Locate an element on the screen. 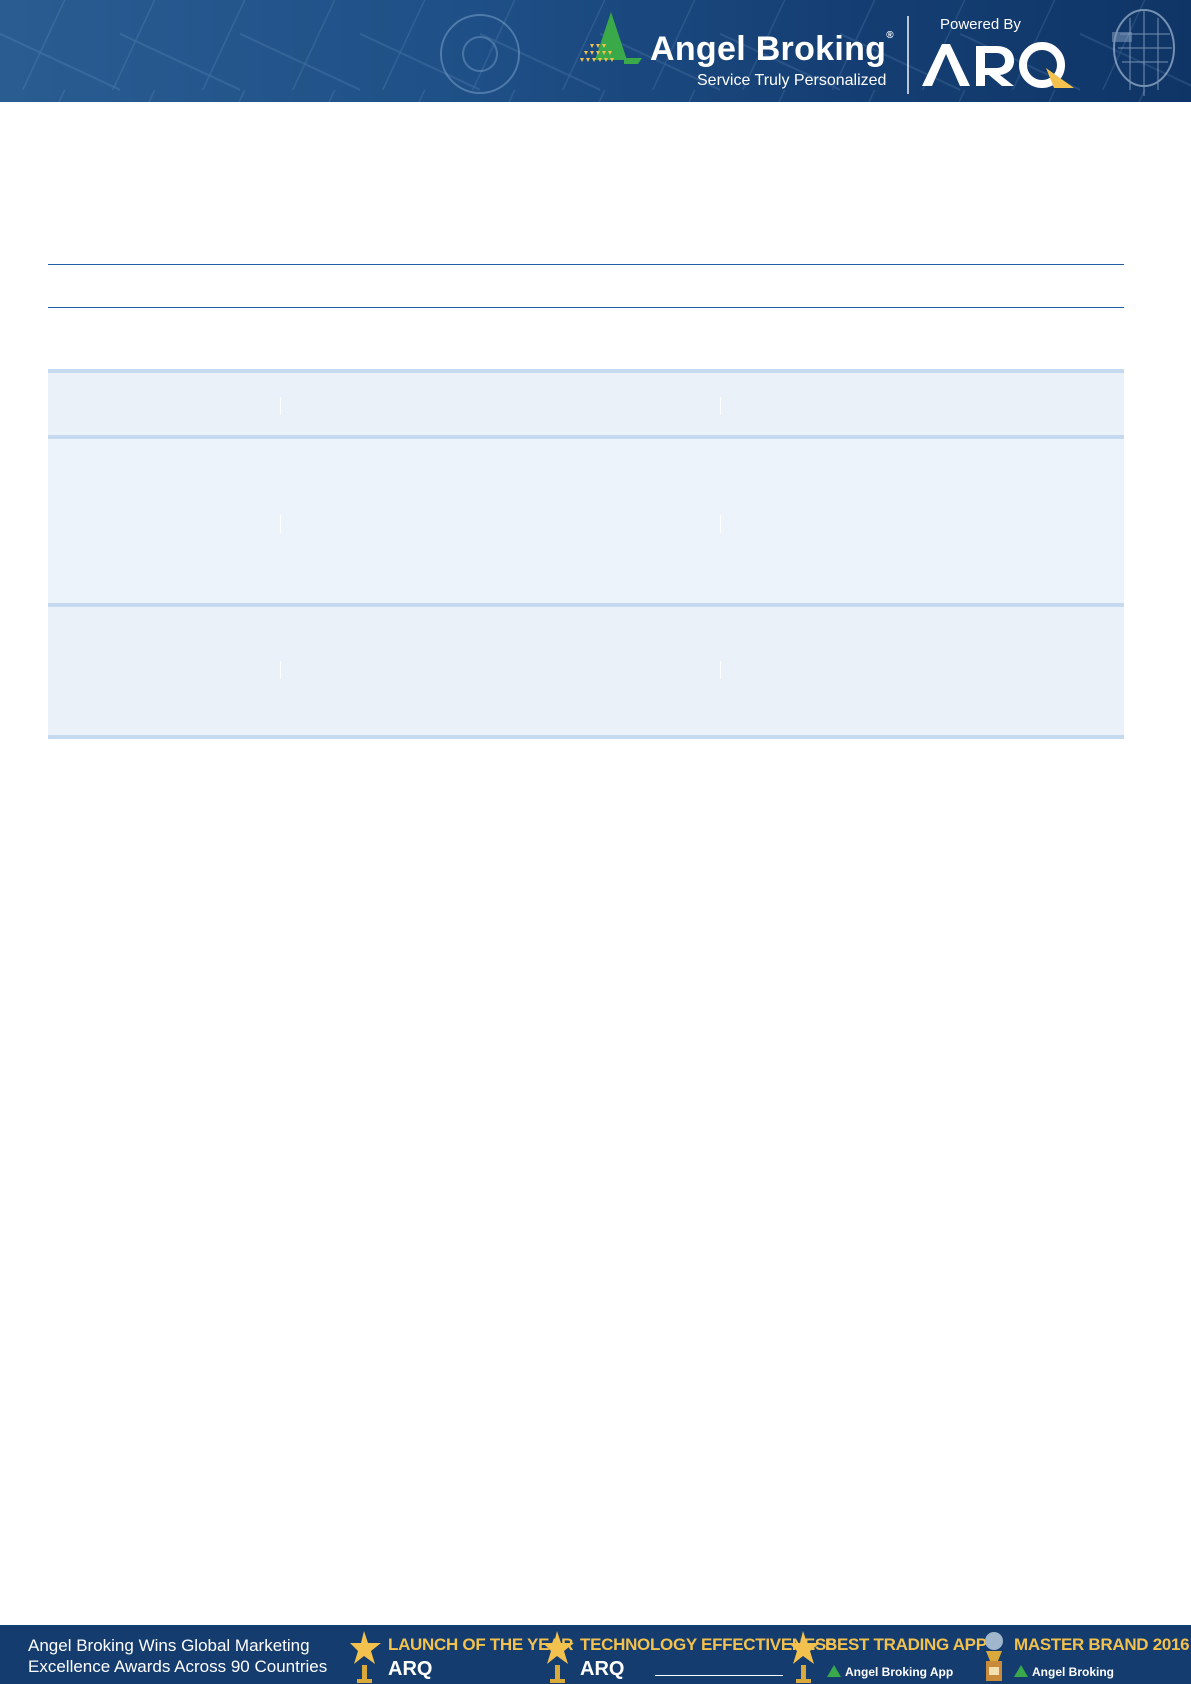 Image resolution: width=1191 pixels, height=1684 pixels. document-rule-bottom is located at coordinates (586, 307).